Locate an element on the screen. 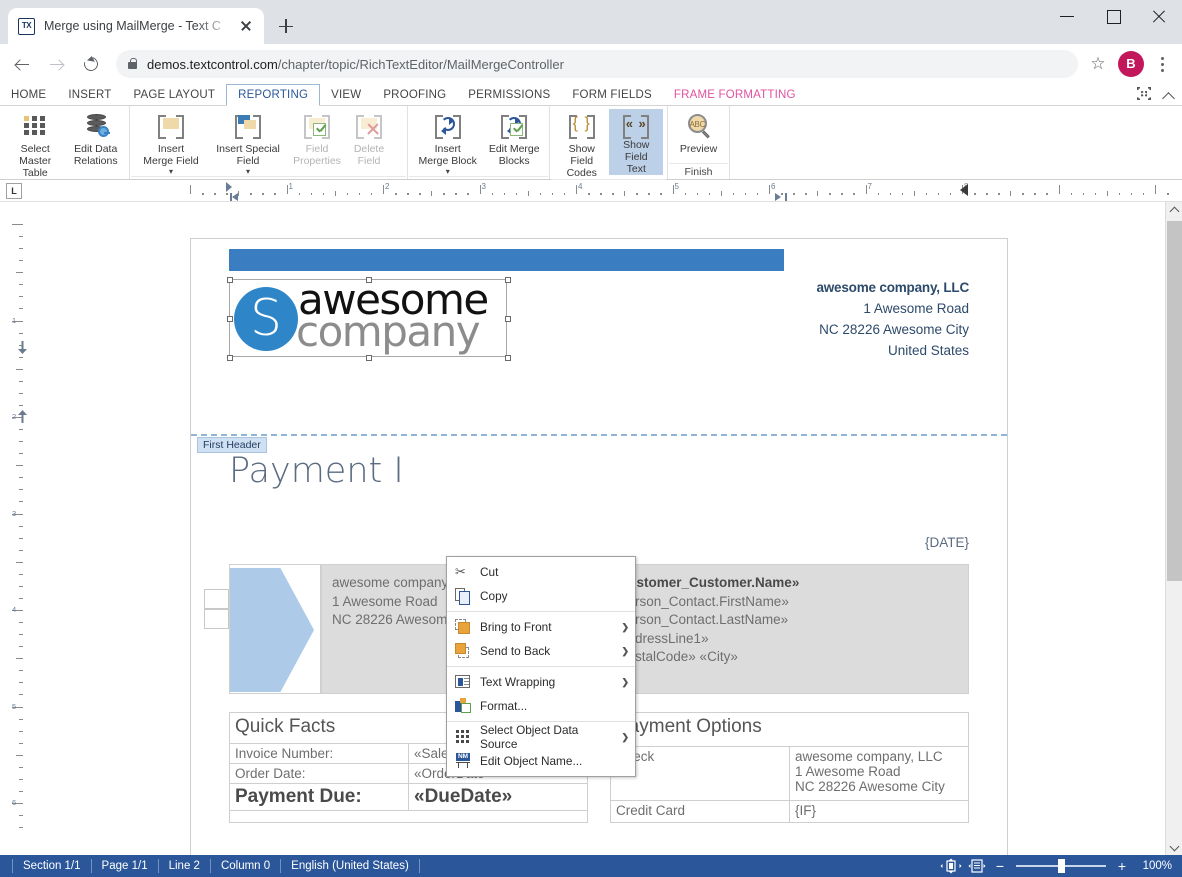 The height and width of the screenshot is (877, 1182). page-view-icon is located at coordinates (977, 866).